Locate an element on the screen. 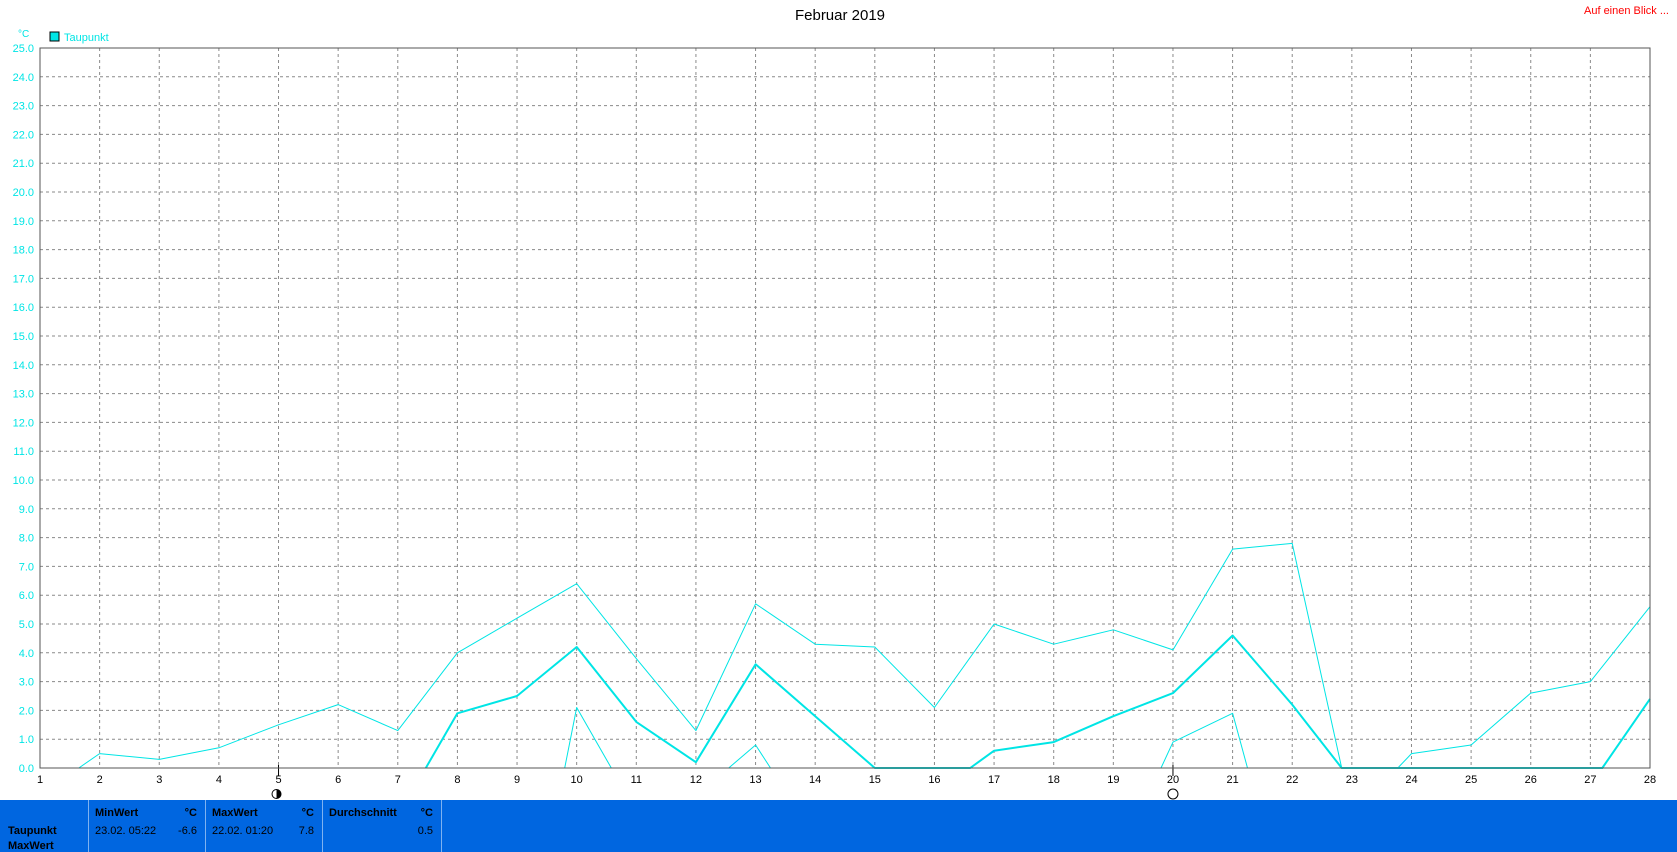  y-tick-label: 9.0 is located at coordinates (26, 510).